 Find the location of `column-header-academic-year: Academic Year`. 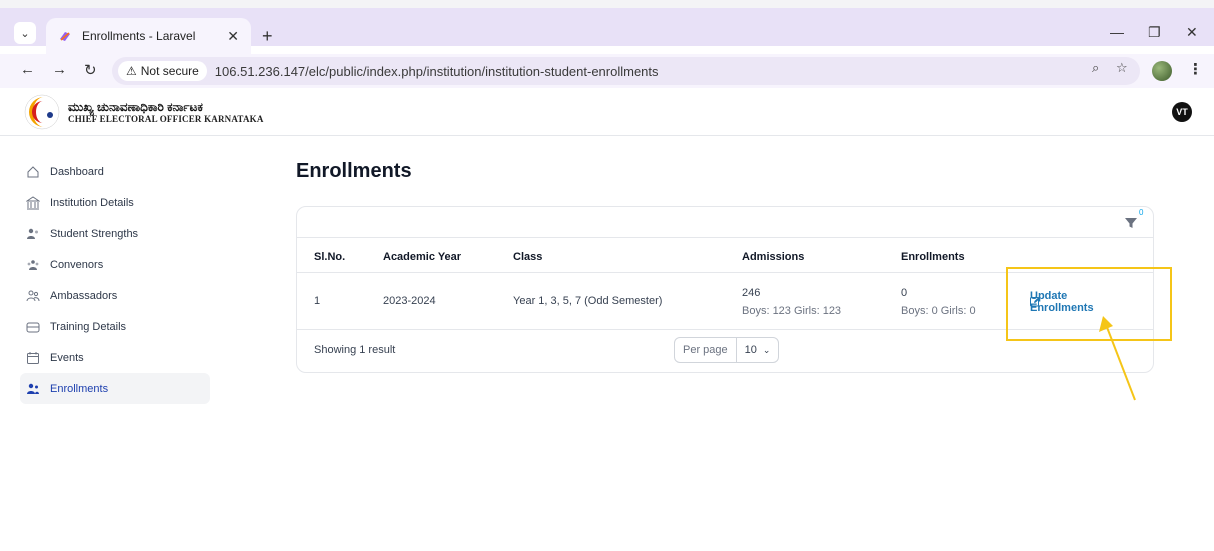

column-header-academic-year: Academic Year is located at coordinates (422, 257).